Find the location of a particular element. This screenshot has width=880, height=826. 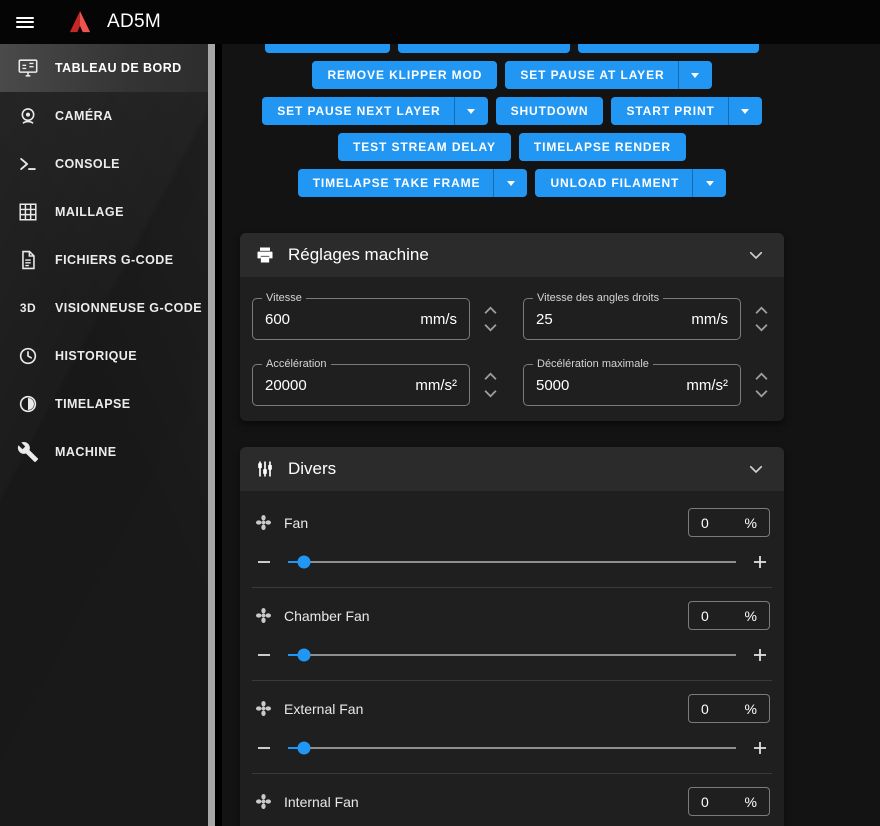

sidebar-item-dashboard: TABLEAU DE BORD is located at coordinates (107, 68).